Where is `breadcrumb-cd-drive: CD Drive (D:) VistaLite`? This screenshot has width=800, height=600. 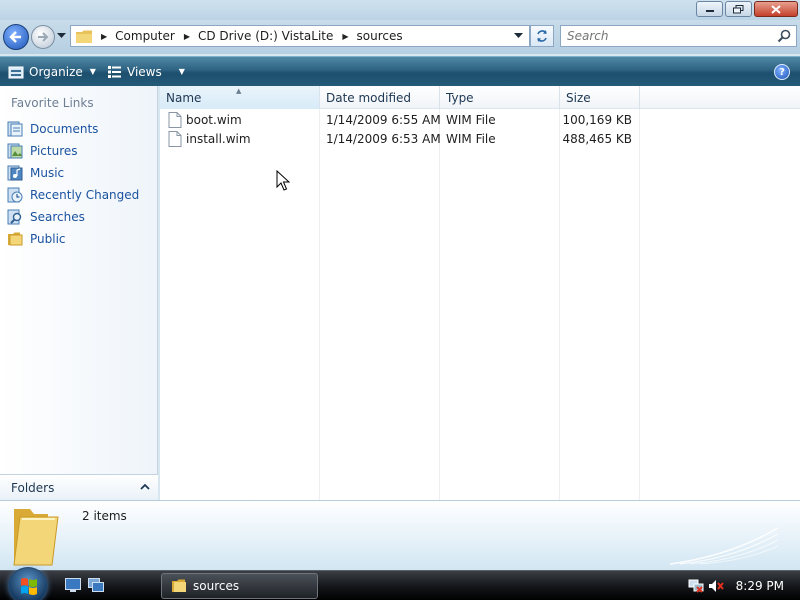
breadcrumb-cd-drive: CD Drive (D:) VistaLite is located at coordinates (265, 36).